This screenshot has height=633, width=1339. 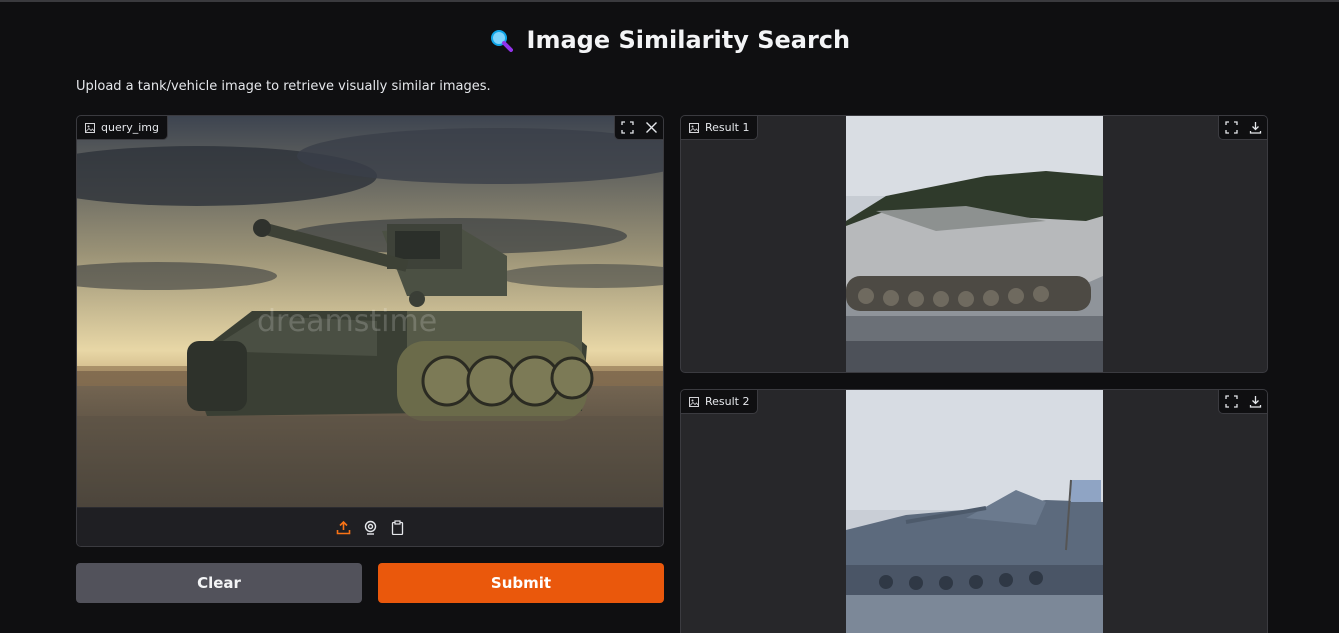 I want to click on query-image-label-text: query_img, so click(x=130, y=127).